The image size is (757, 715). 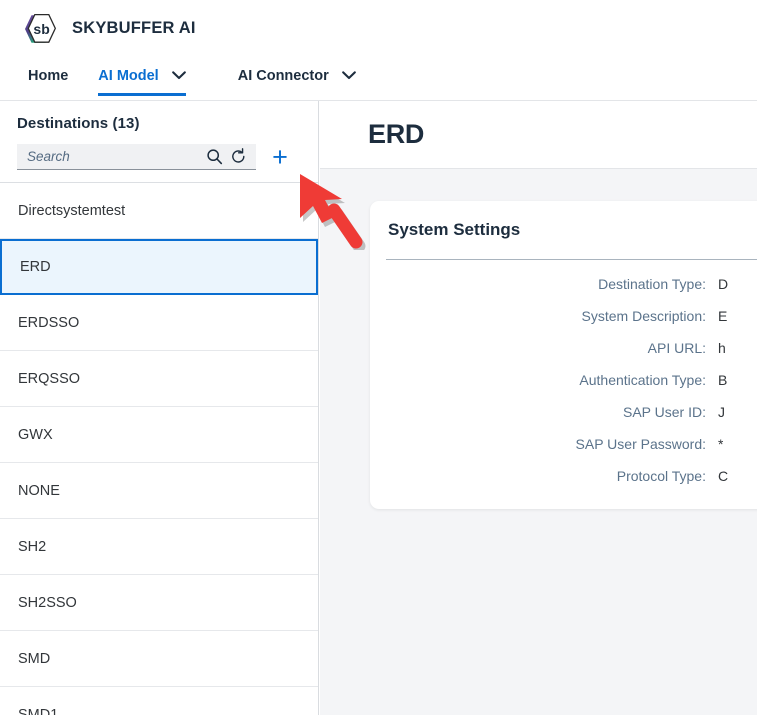 What do you see at coordinates (723, 284) in the screenshot?
I see `field-value: D` at bounding box center [723, 284].